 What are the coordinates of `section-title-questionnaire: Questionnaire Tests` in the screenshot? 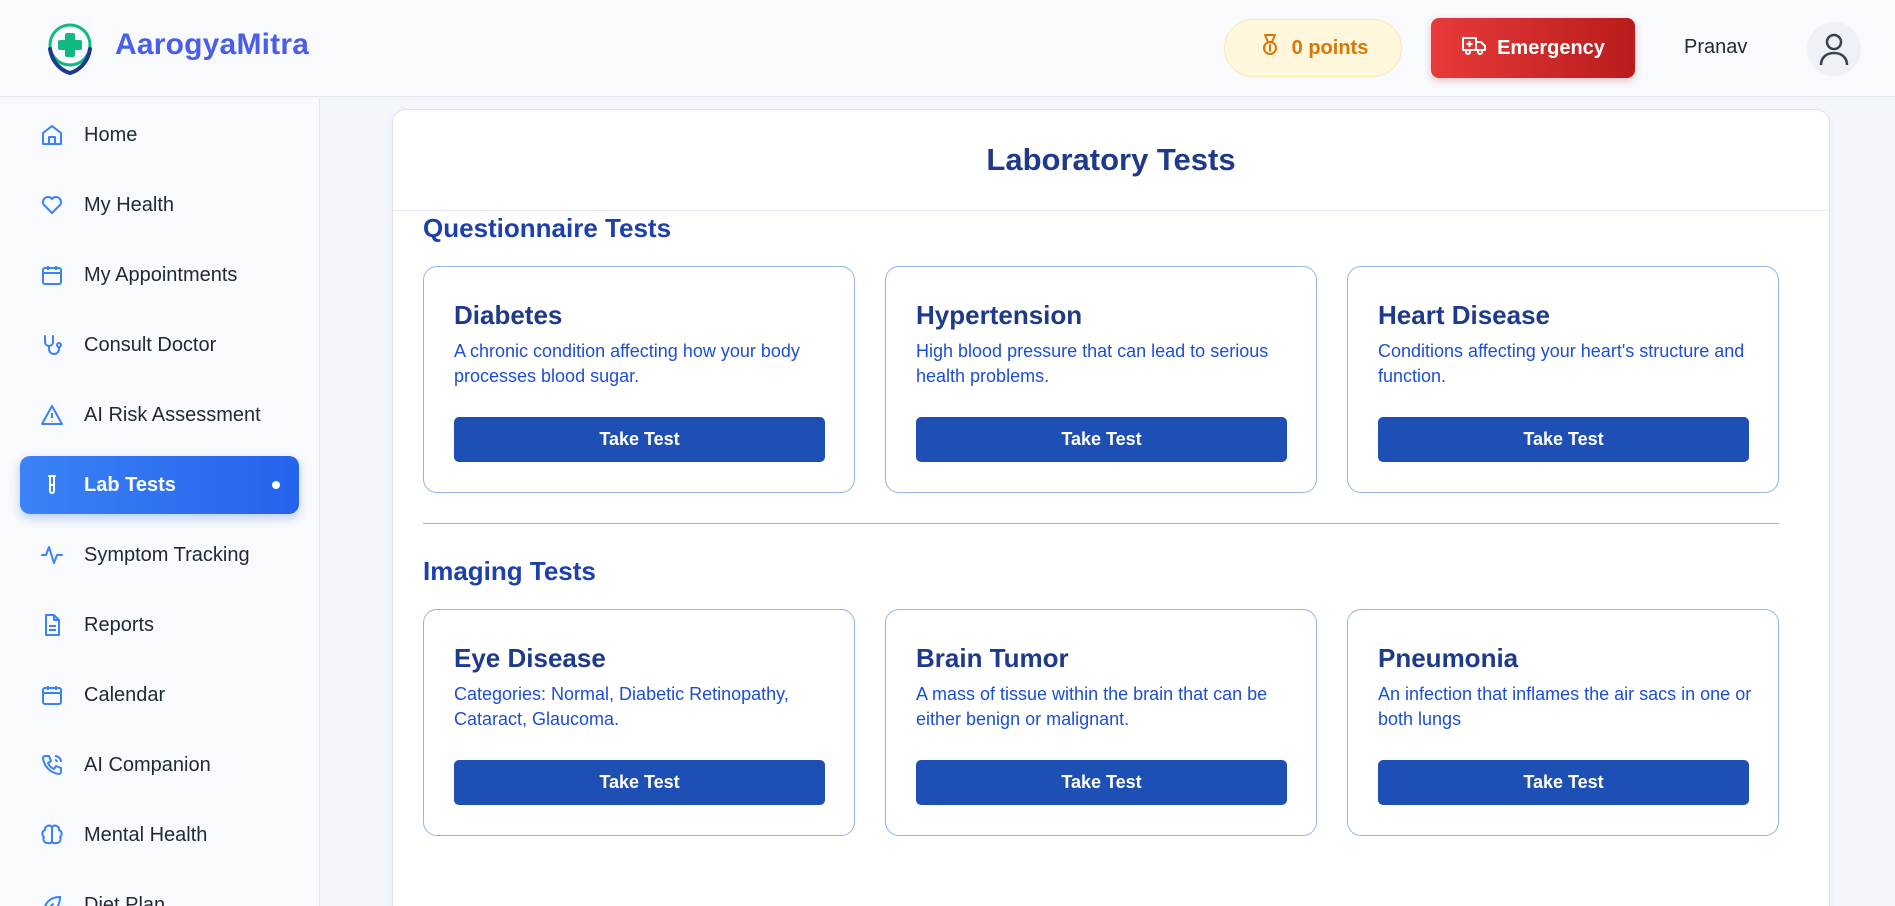 It's located at (547, 228).